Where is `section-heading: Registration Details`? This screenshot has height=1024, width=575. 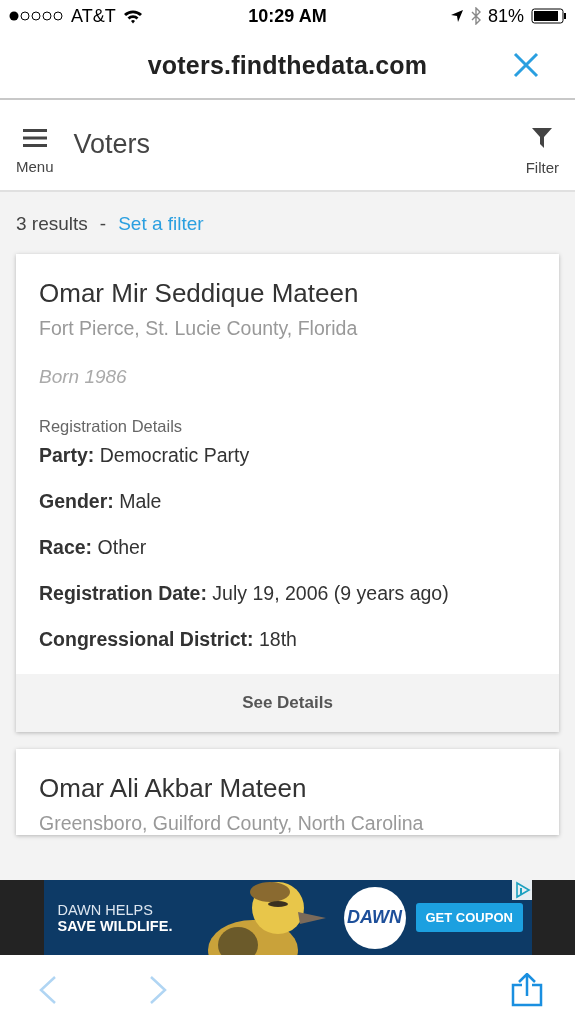
section-heading: Registration Details is located at coordinates (111, 426).